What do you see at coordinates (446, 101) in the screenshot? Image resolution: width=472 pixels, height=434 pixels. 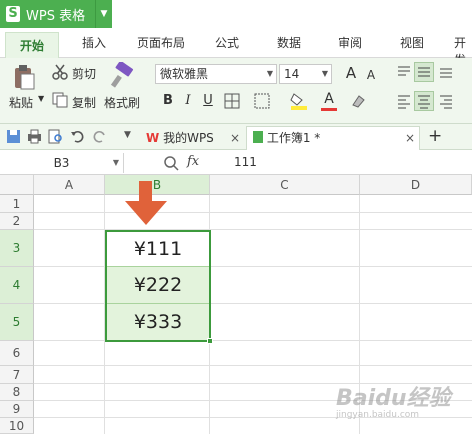 I see `align-right-icon` at bounding box center [446, 101].